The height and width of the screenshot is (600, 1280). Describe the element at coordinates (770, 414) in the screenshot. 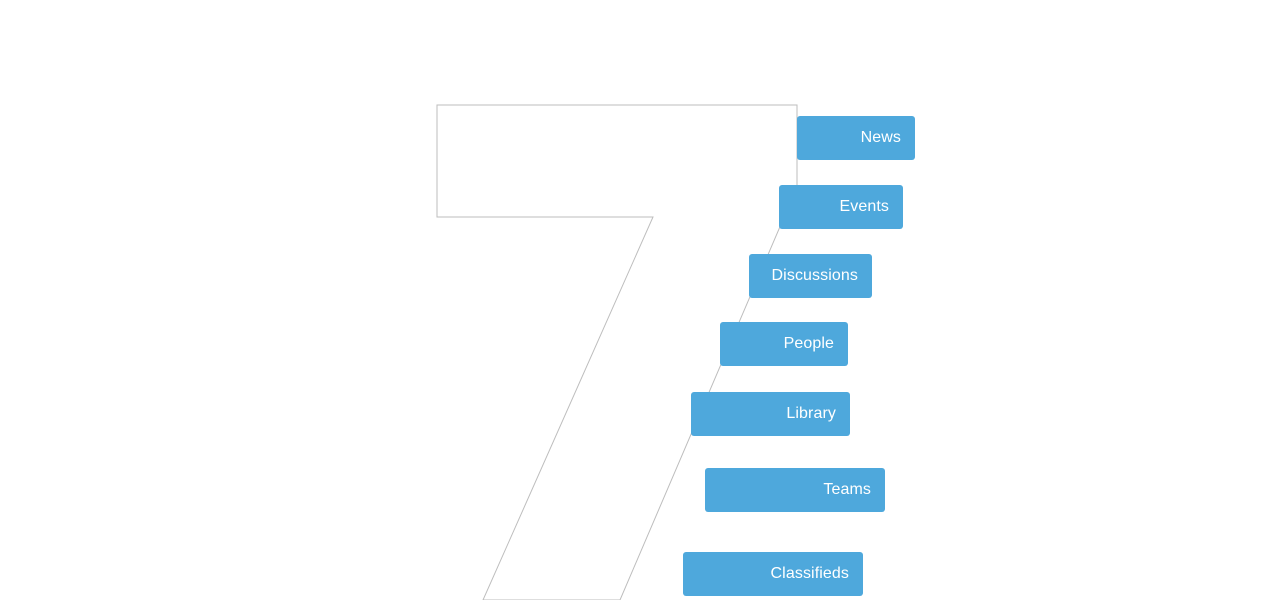

I see `menu-tab-library: Library` at that location.